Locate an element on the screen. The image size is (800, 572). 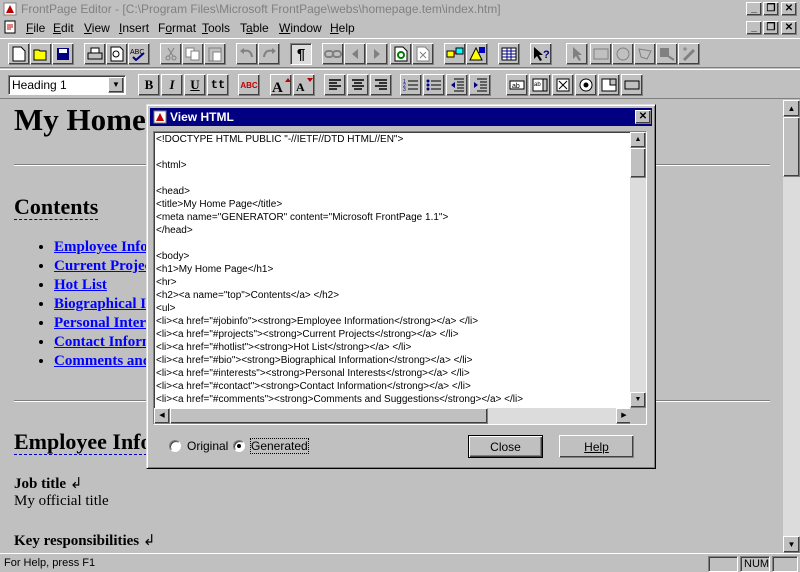
text-color-button: ABC is located at coordinates (249, 85).